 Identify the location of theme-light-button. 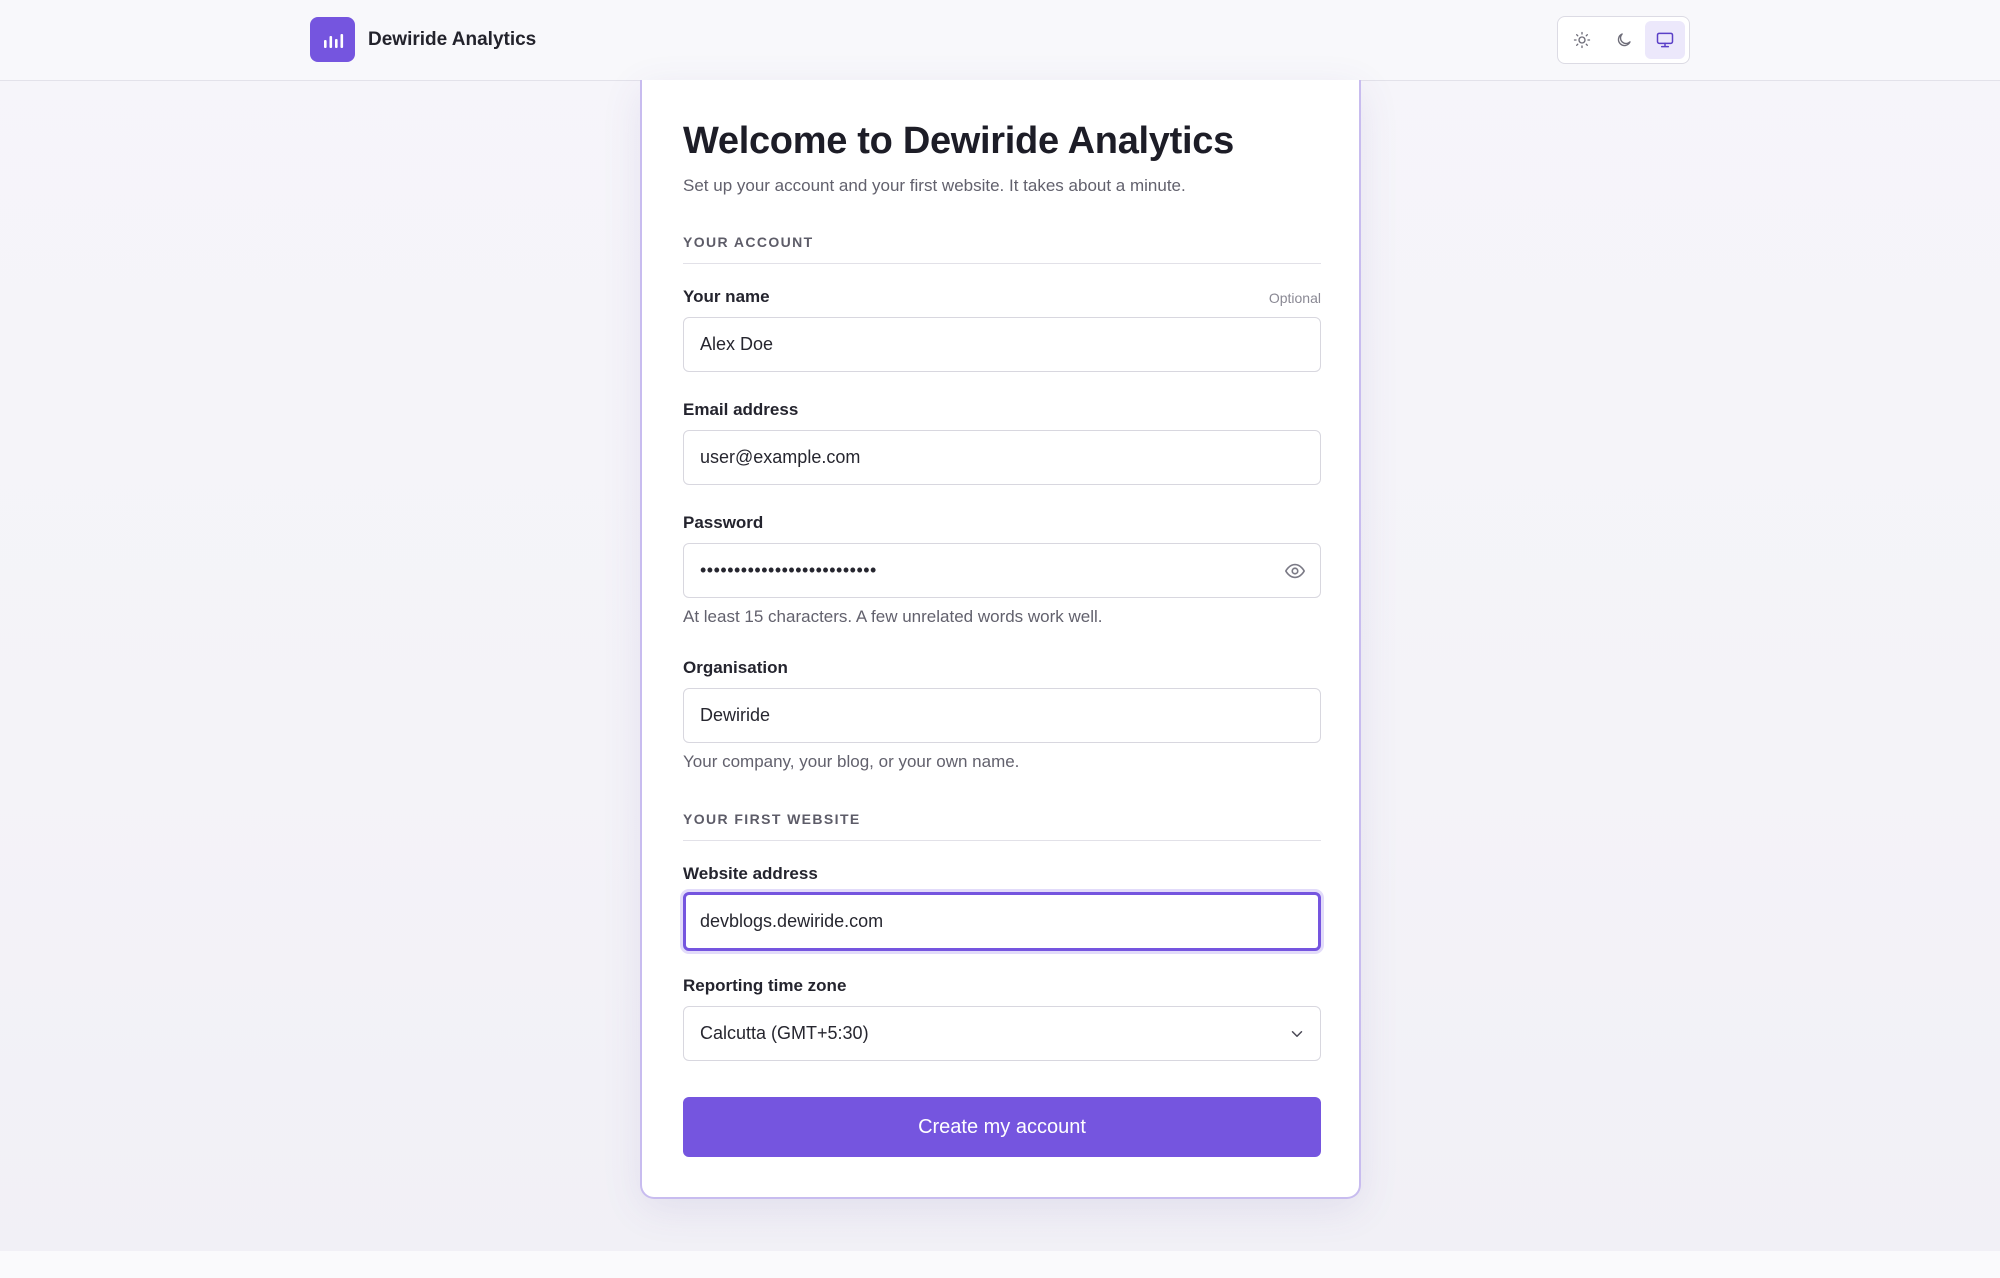
(1582, 40).